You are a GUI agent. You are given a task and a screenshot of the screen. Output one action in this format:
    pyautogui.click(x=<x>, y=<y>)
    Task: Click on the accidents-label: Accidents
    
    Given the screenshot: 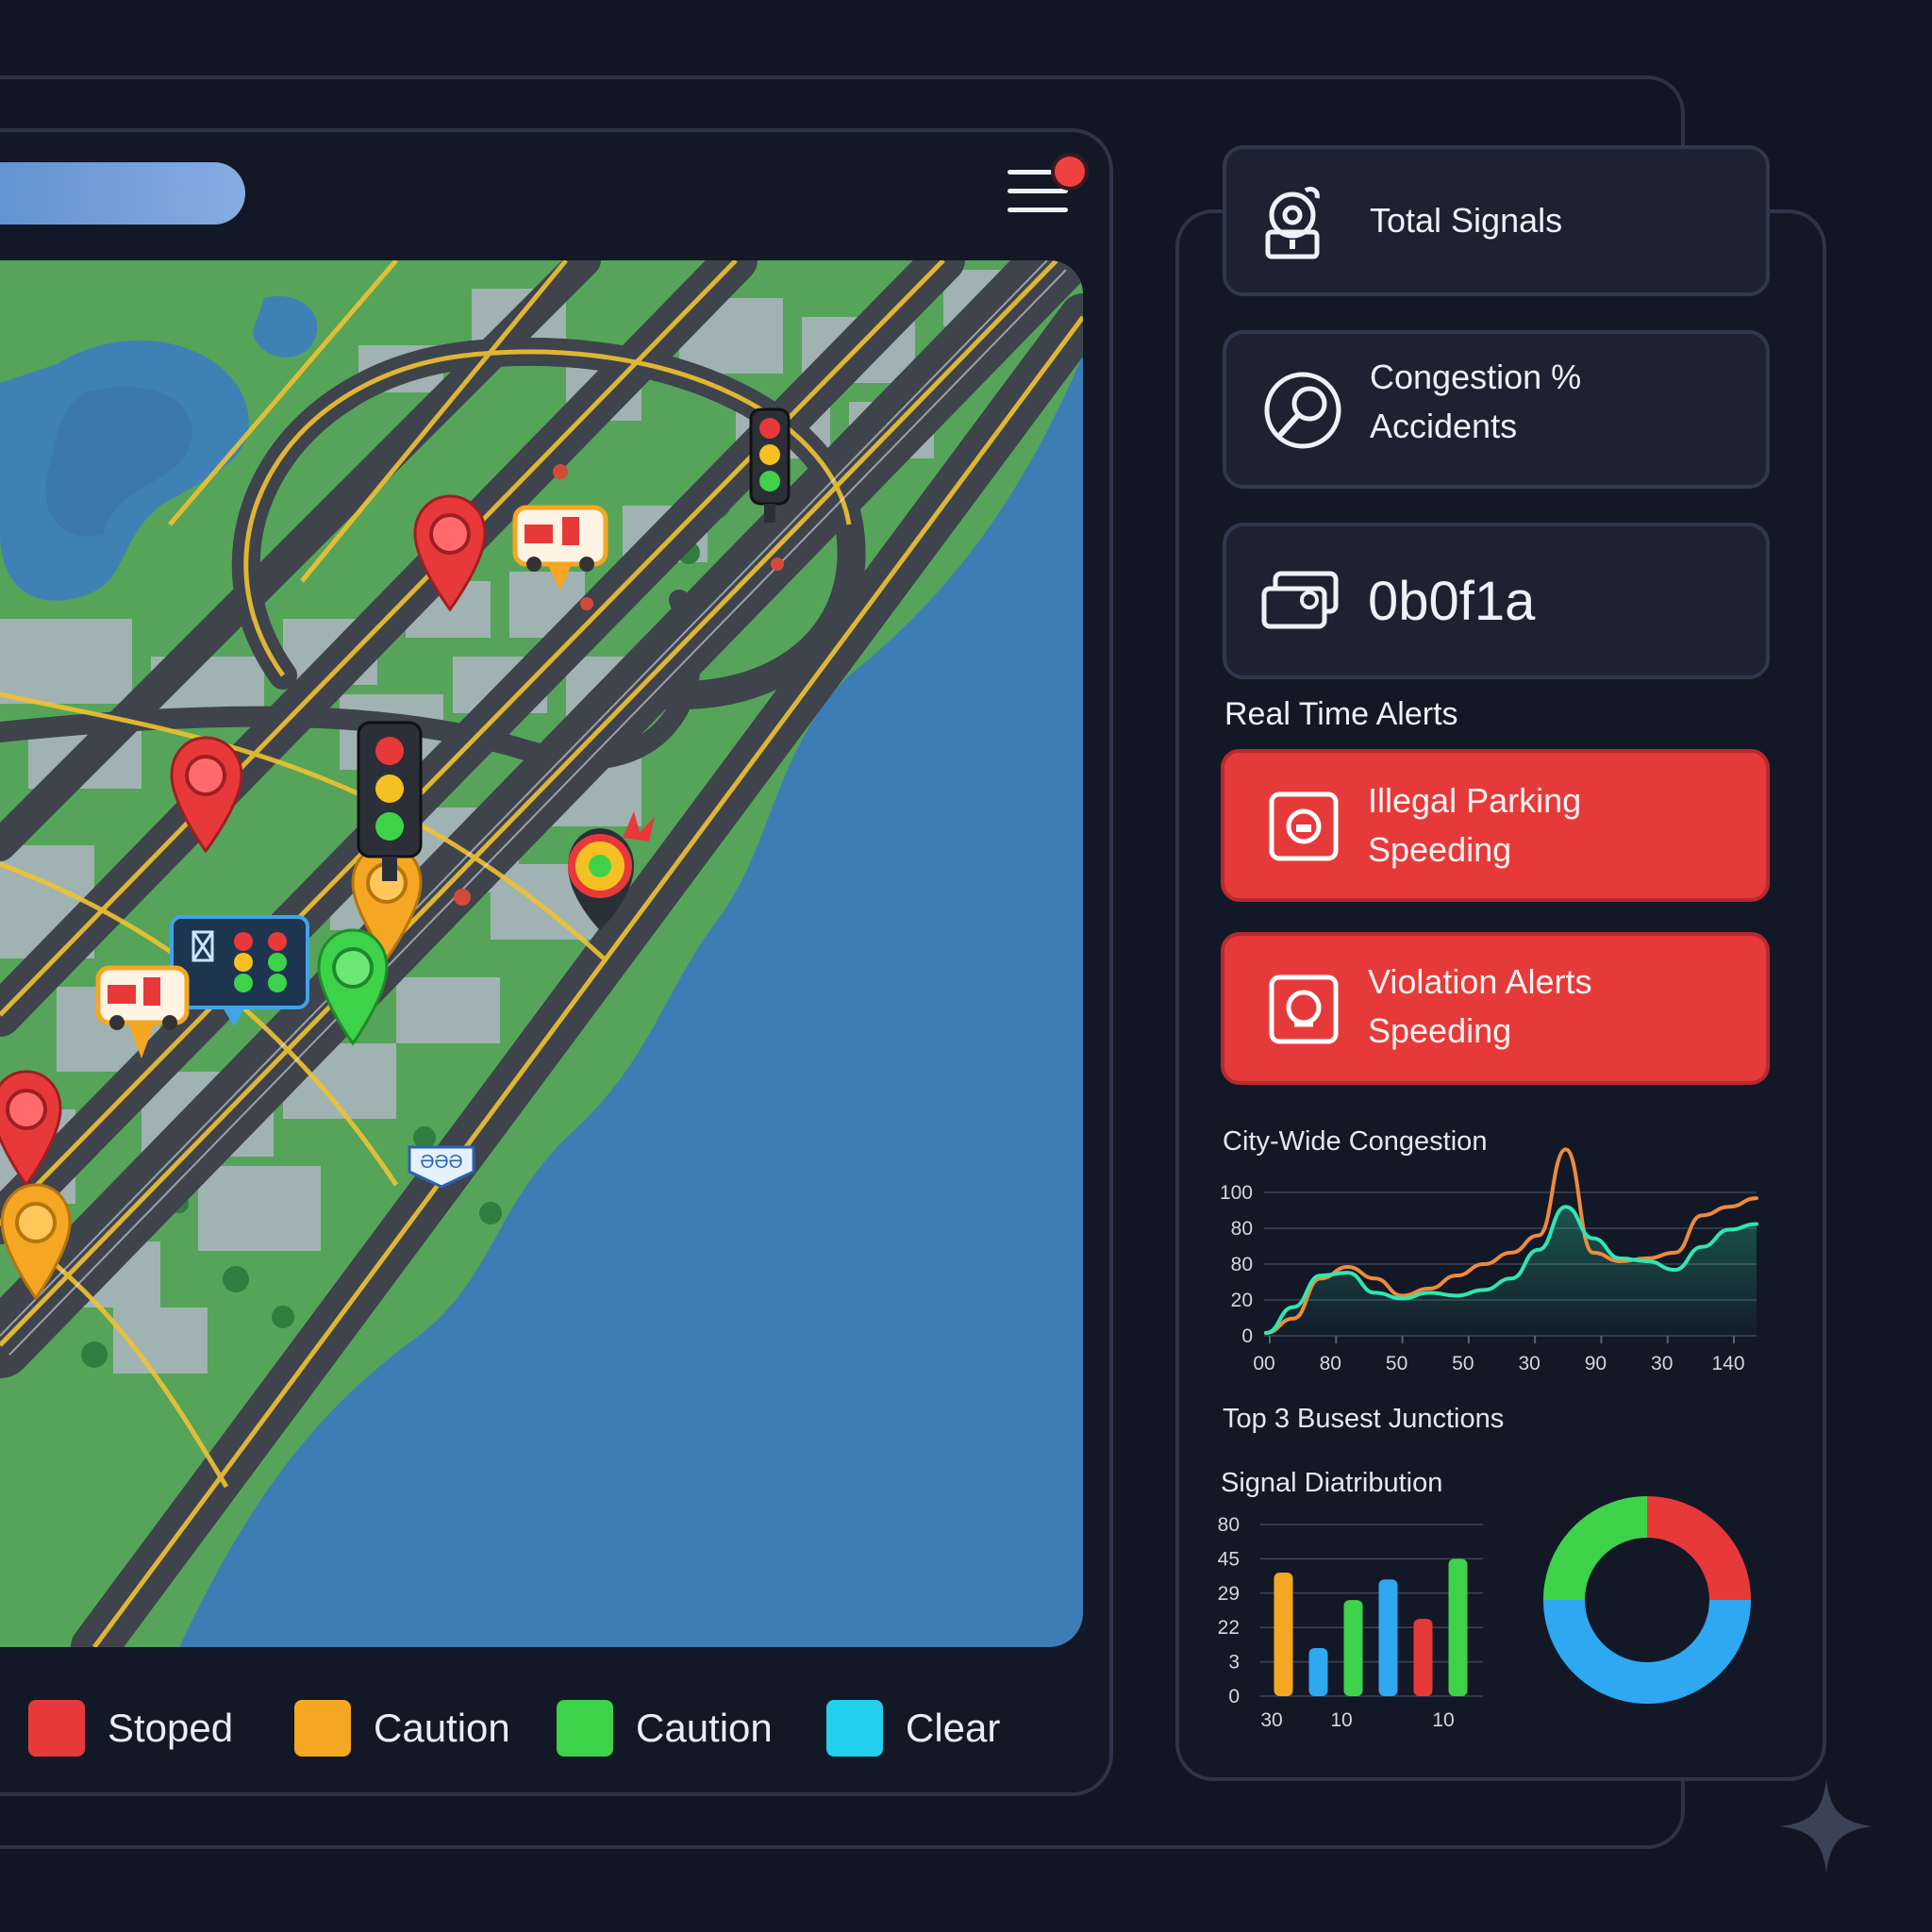 What is the action you would take?
    pyautogui.click(x=1444, y=426)
    